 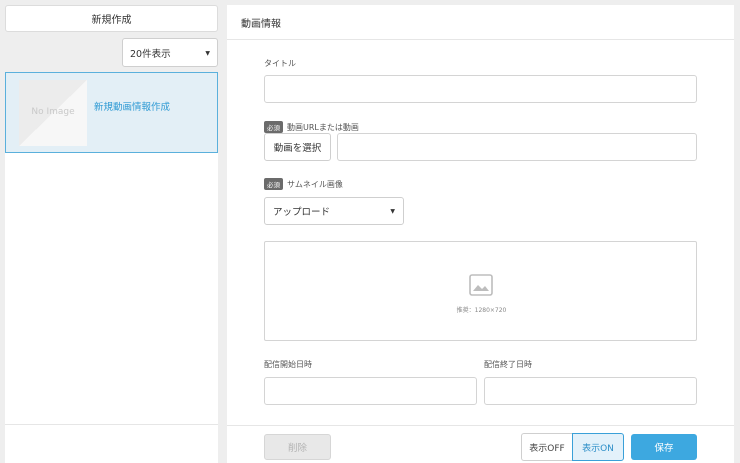 I want to click on list-item-title: 新規動画情報作成, so click(x=132, y=107).